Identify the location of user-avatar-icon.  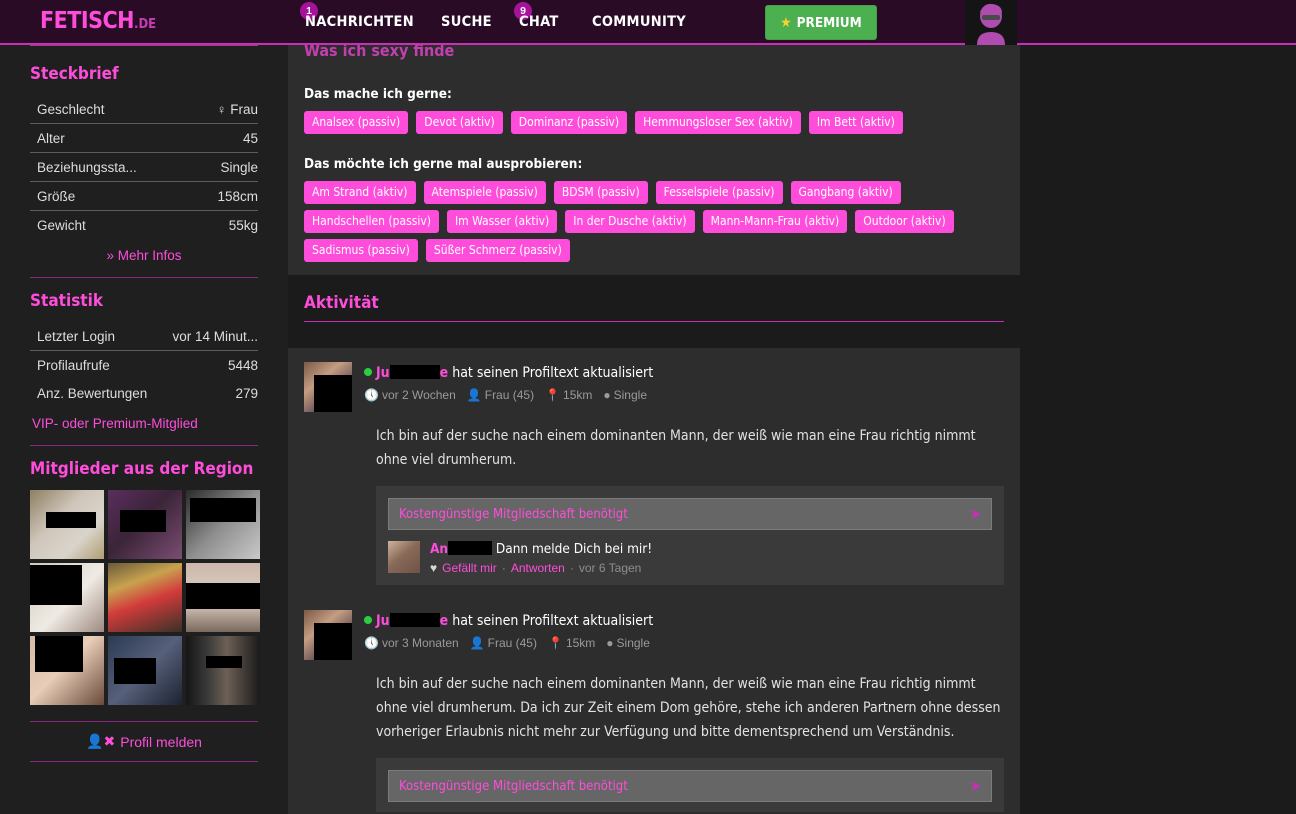
(991, 22).